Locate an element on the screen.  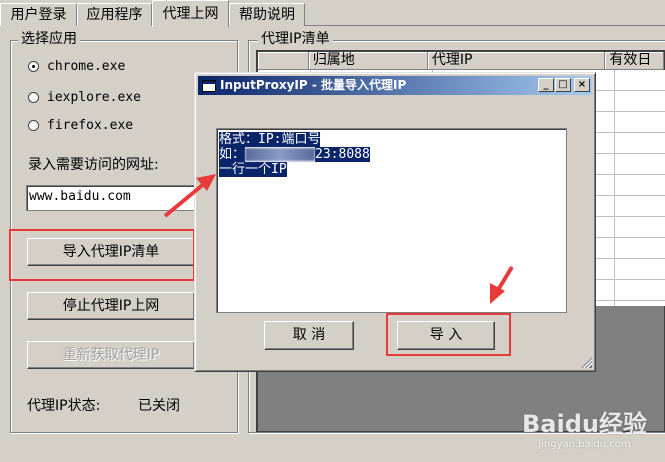
cancel-button: 取 消 is located at coordinates (309, 335).